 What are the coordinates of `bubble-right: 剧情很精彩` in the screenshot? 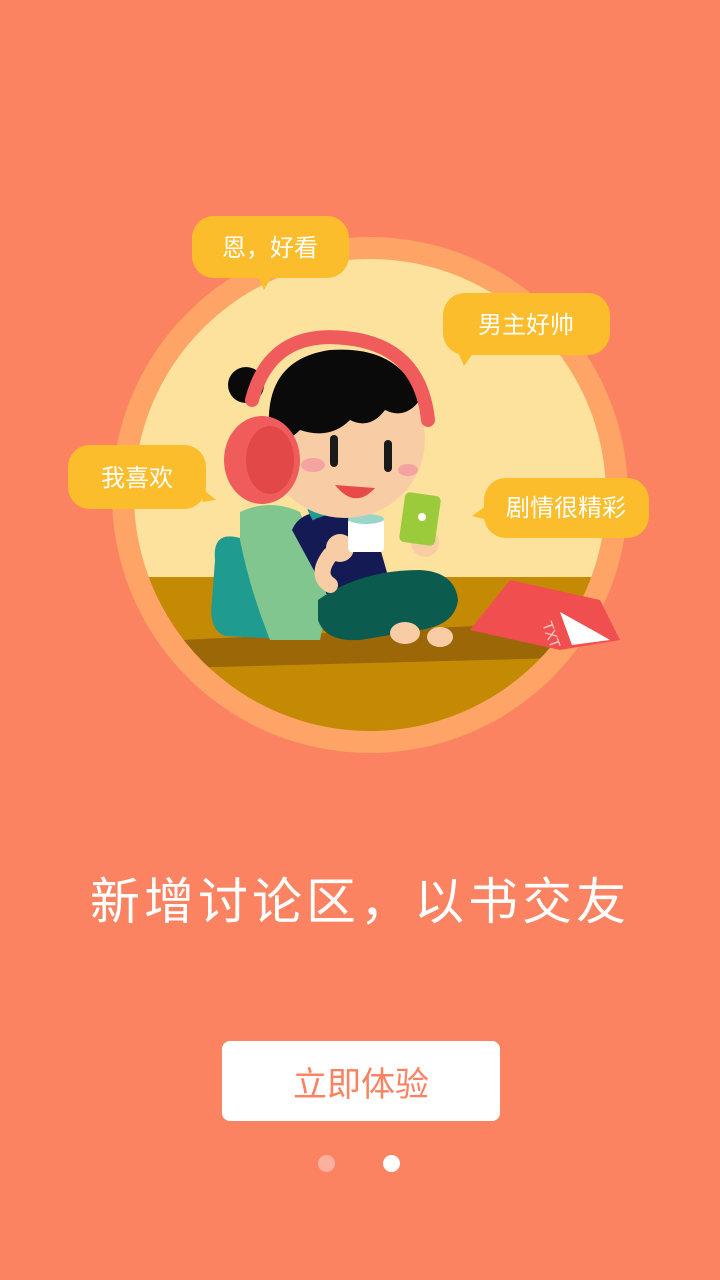 It's located at (560, 508).